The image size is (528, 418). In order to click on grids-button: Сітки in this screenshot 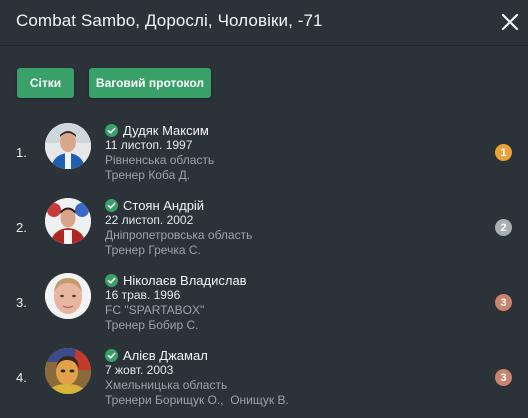, I will do `click(45, 83)`.